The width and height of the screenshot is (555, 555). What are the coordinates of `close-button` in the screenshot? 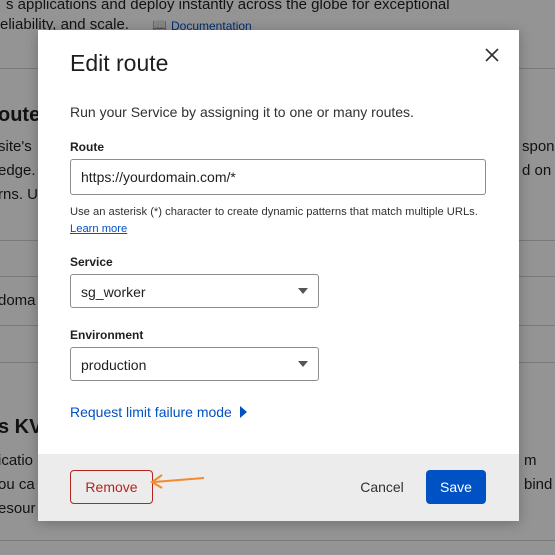 It's located at (492, 55).